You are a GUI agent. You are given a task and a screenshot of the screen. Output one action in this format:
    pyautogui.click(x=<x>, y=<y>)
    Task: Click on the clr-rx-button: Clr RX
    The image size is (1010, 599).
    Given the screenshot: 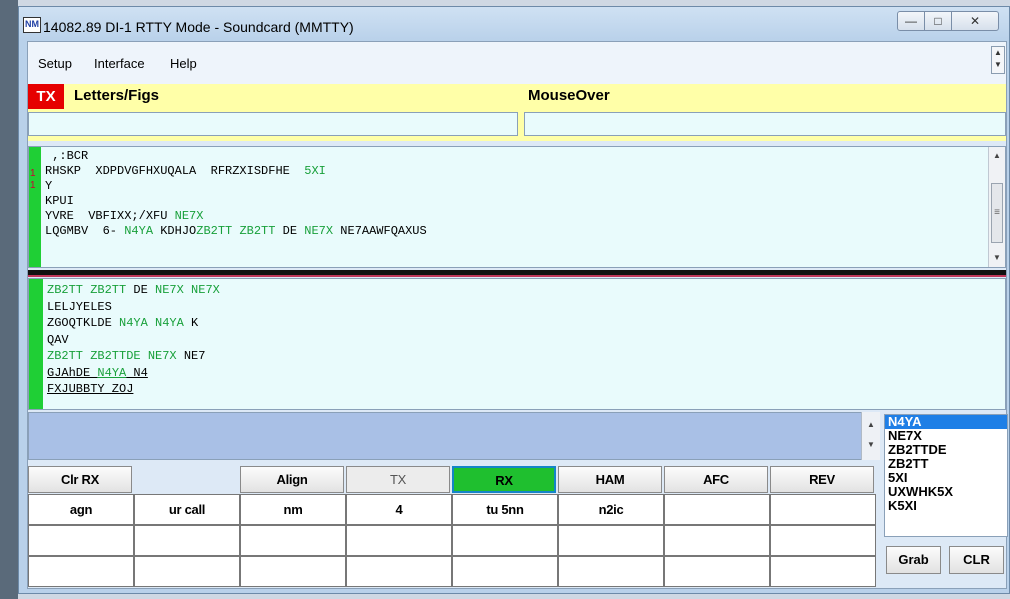 What is the action you would take?
    pyautogui.click(x=80, y=479)
    